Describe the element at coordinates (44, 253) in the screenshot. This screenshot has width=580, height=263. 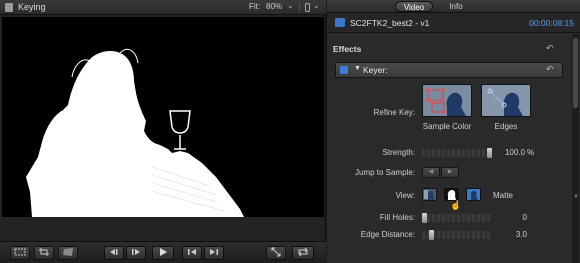
I see `crop-icon` at that location.